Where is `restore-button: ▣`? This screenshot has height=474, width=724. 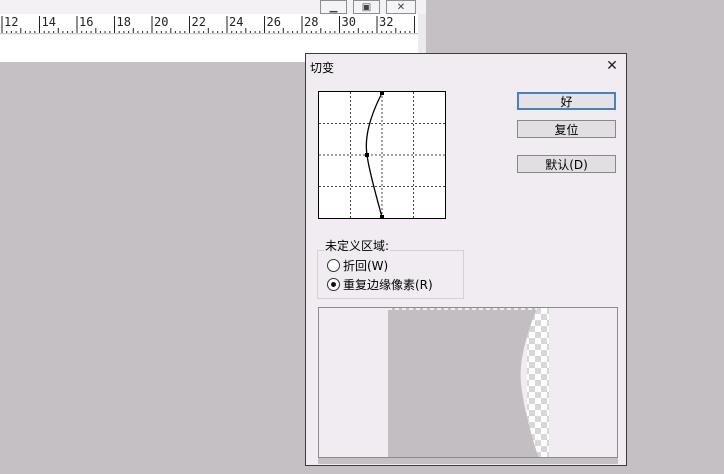 restore-button: ▣ is located at coordinates (366, 7).